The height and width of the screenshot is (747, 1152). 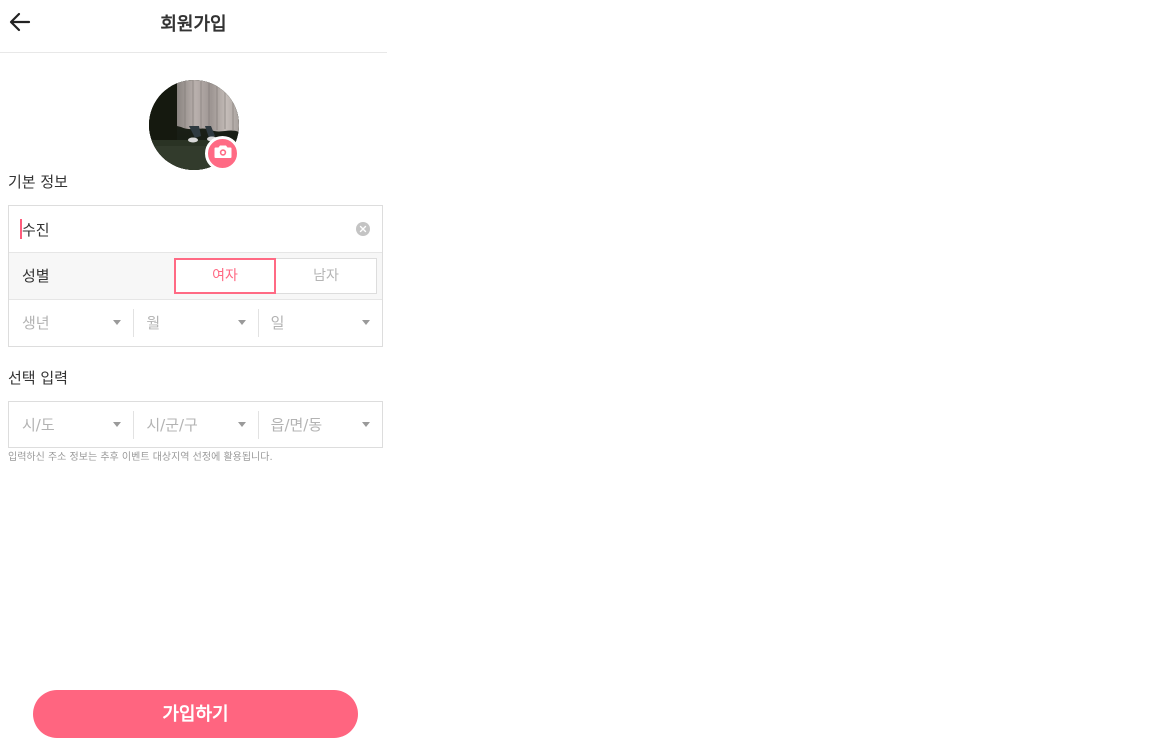 I want to click on change-photo-button, so click(x=222, y=153).